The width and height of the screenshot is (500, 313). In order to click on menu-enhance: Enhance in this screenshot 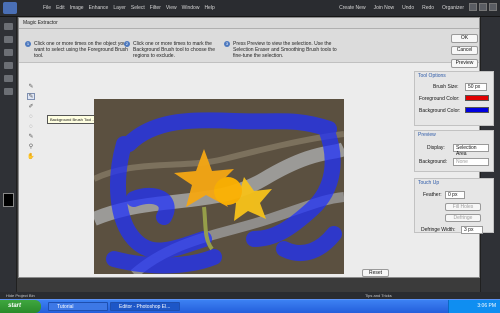, I will do `click(99, 8)`.